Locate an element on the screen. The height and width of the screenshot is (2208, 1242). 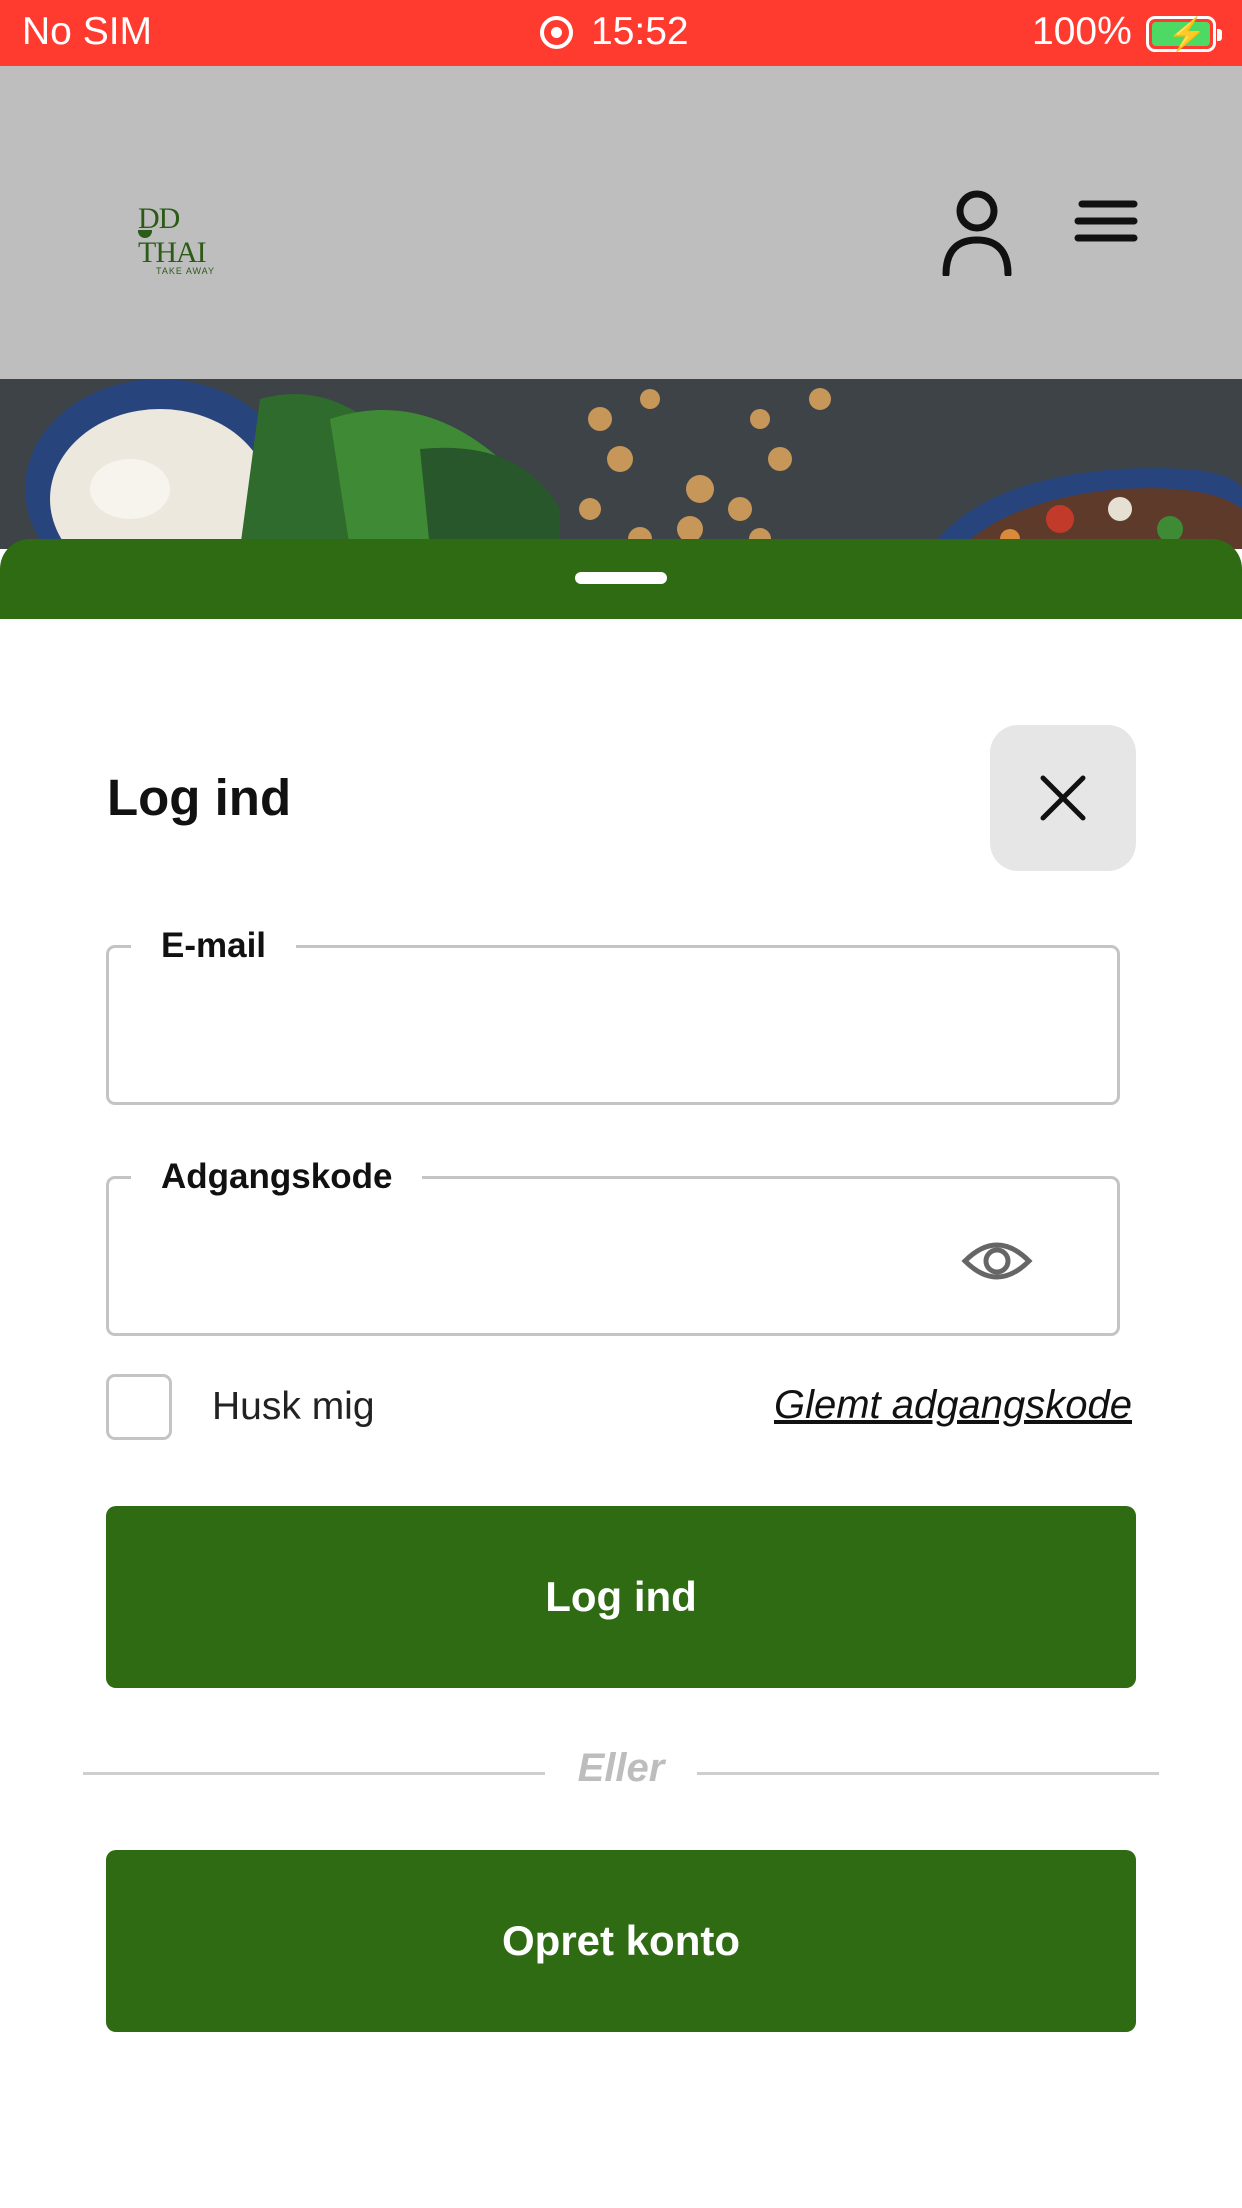
password-input is located at coordinates (559, 1254).